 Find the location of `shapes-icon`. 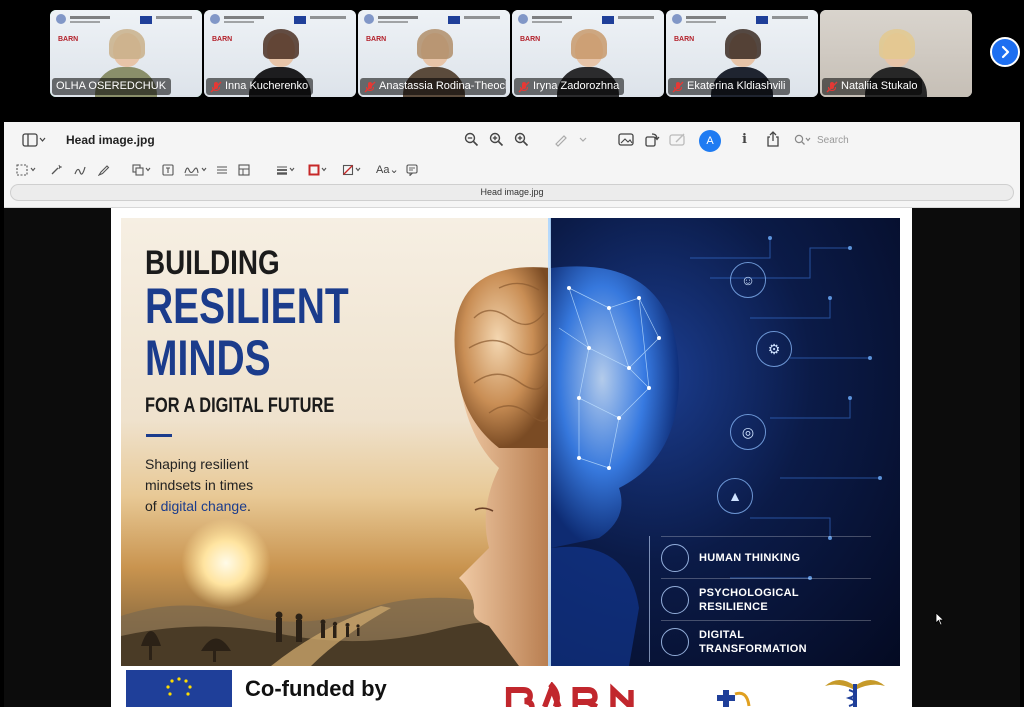

shapes-icon is located at coordinates (141, 170).